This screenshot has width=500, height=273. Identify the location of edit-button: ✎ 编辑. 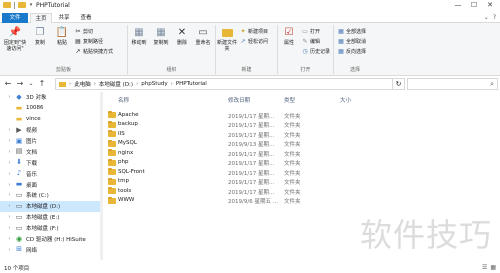
(316, 41).